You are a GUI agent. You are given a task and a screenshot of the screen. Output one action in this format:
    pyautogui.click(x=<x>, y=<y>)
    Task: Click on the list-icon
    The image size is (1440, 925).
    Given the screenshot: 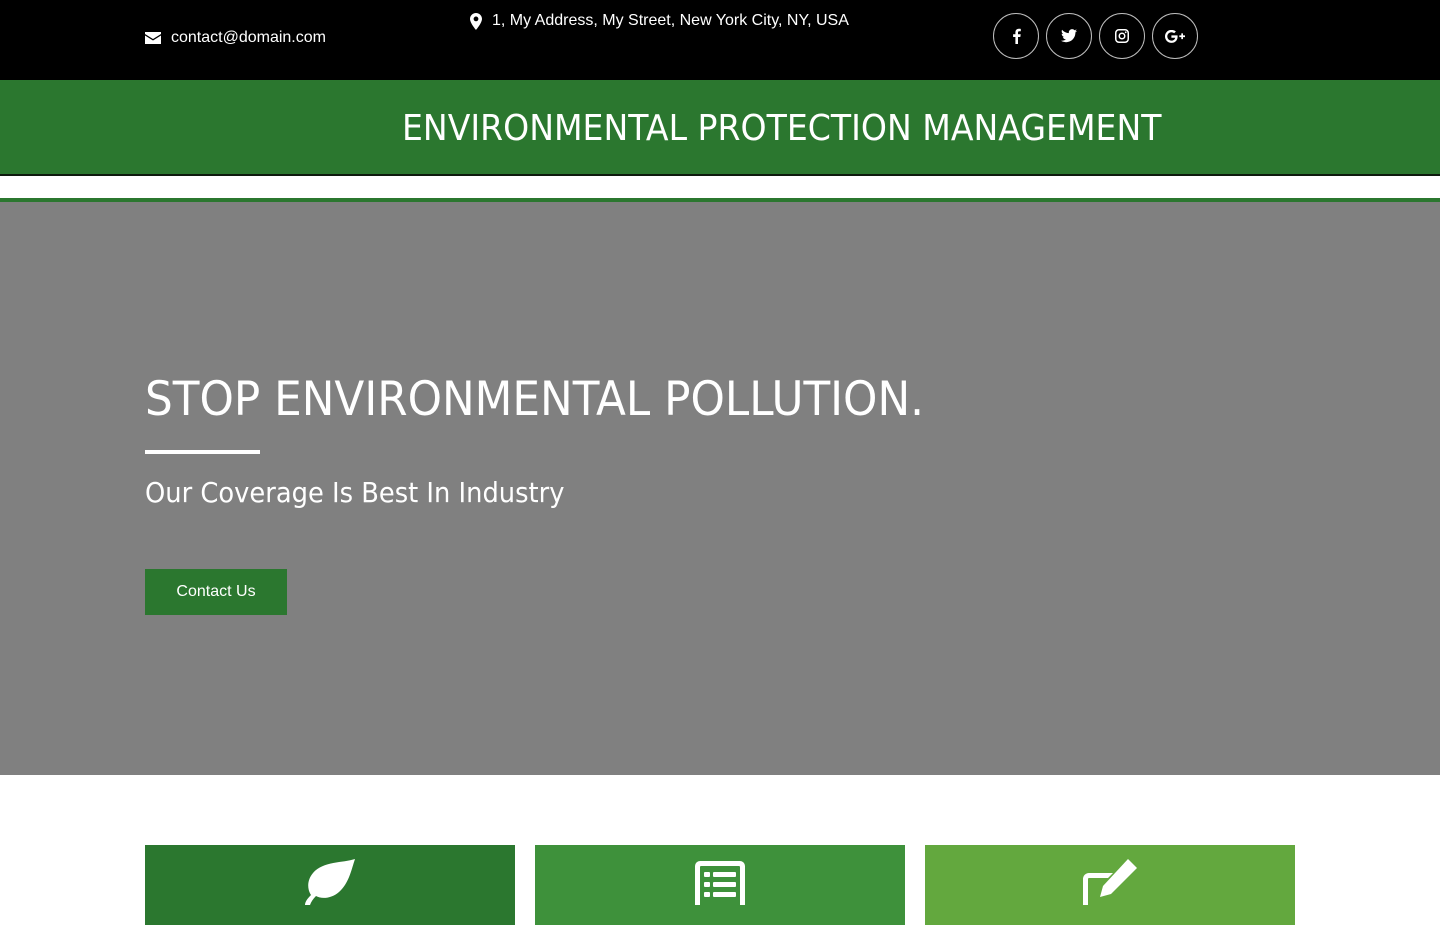 What is the action you would take?
    pyautogui.click(x=720, y=883)
    